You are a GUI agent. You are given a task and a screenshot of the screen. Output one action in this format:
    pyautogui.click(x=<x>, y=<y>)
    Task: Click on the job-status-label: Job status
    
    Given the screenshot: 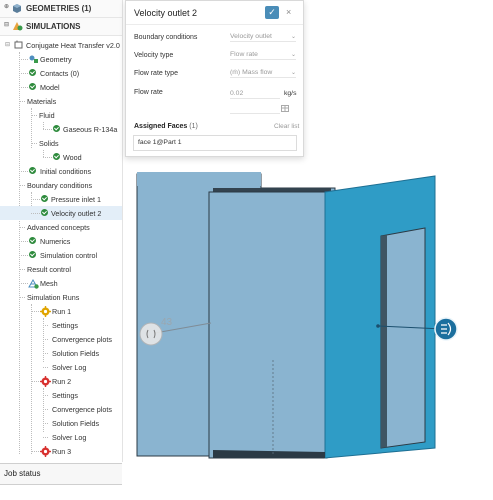 What is the action you would take?
    pyautogui.click(x=22, y=473)
    